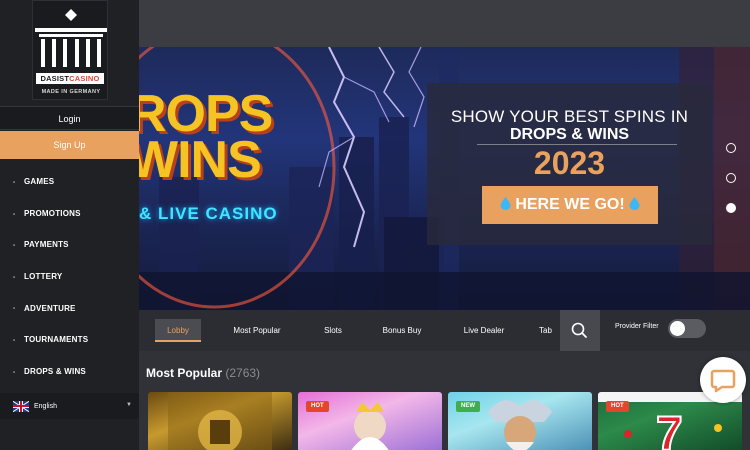 This screenshot has height=450, width=750. I want to click on sidebar-item-label: PAYMENTS, so click(46, 245).